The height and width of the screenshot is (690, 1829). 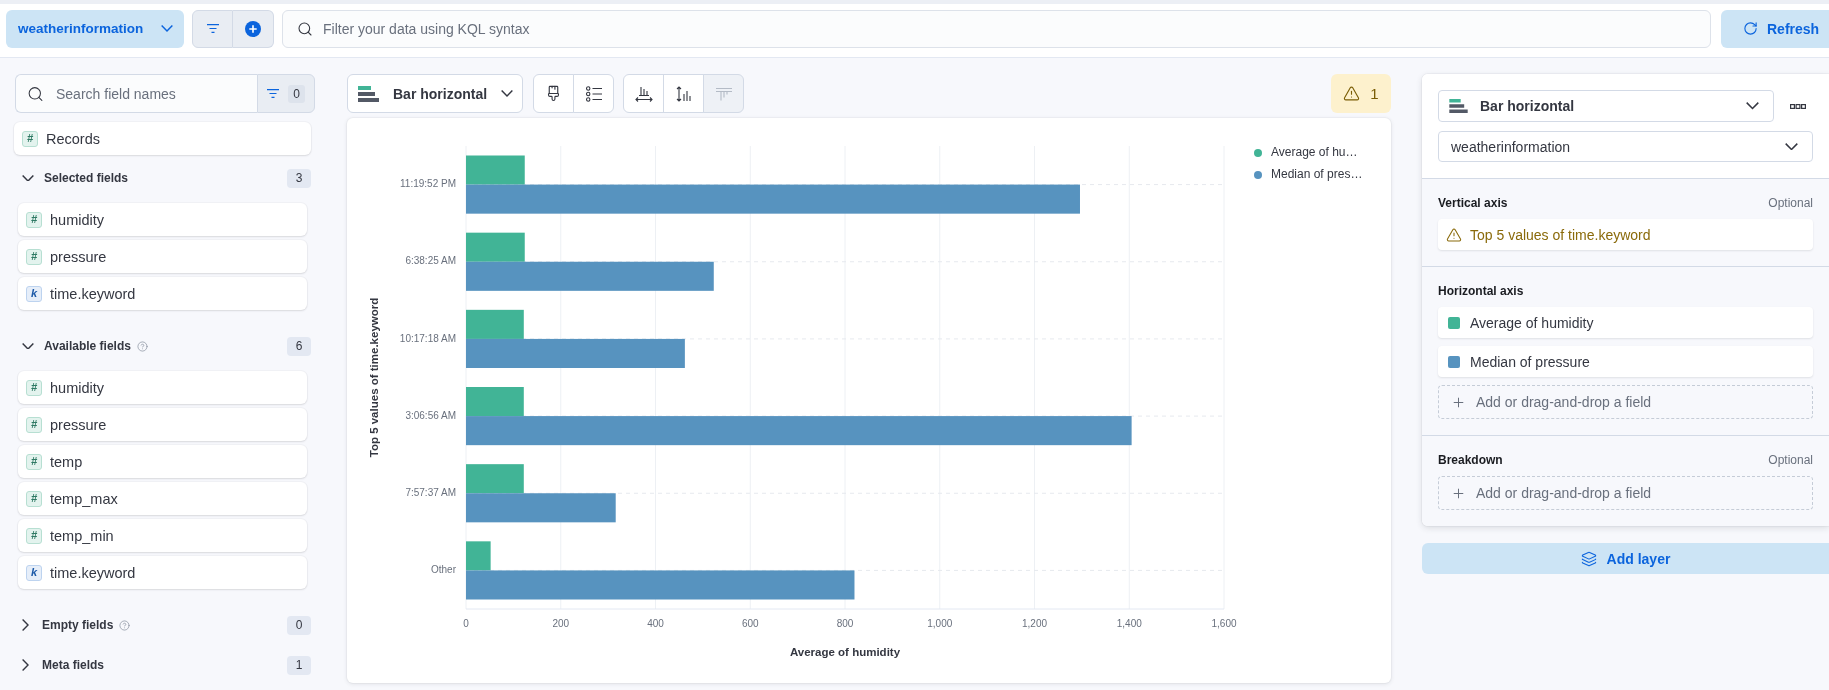 I want to click on field-item: # Records, so click(x=162, y=138).